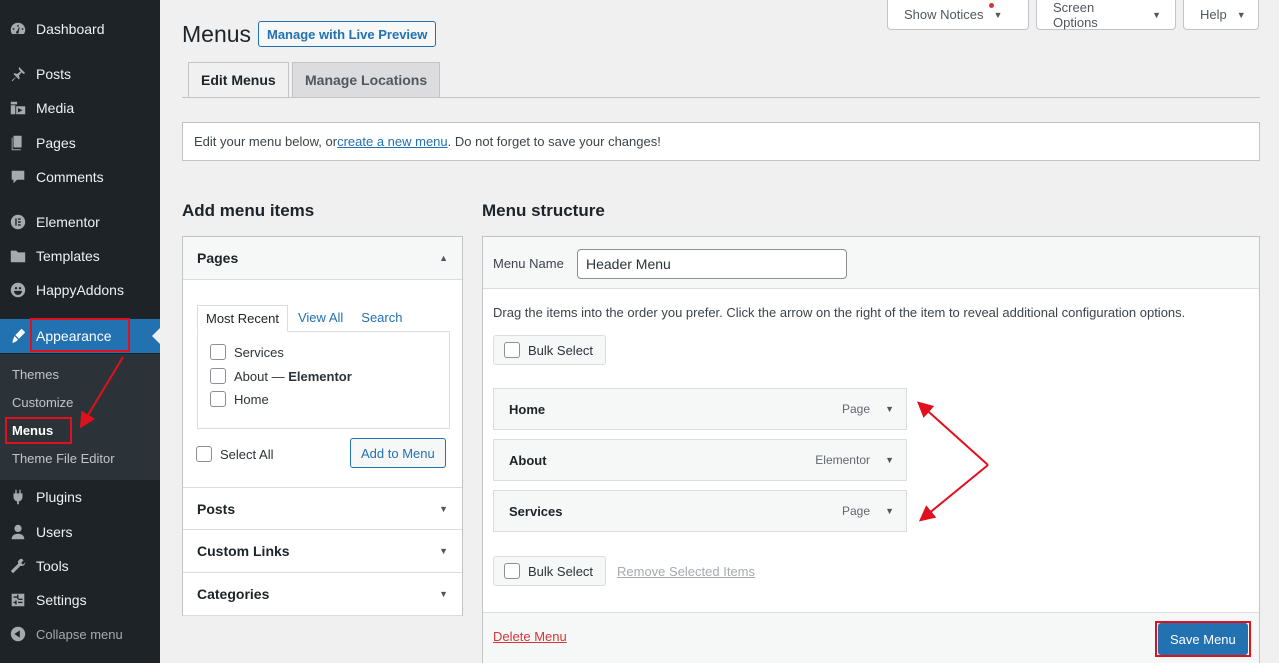  What do you see at coordinates (80, 177) in the screenshot?
I see `sidebar-item-comments: Comments` at bounding box center [80, 177].